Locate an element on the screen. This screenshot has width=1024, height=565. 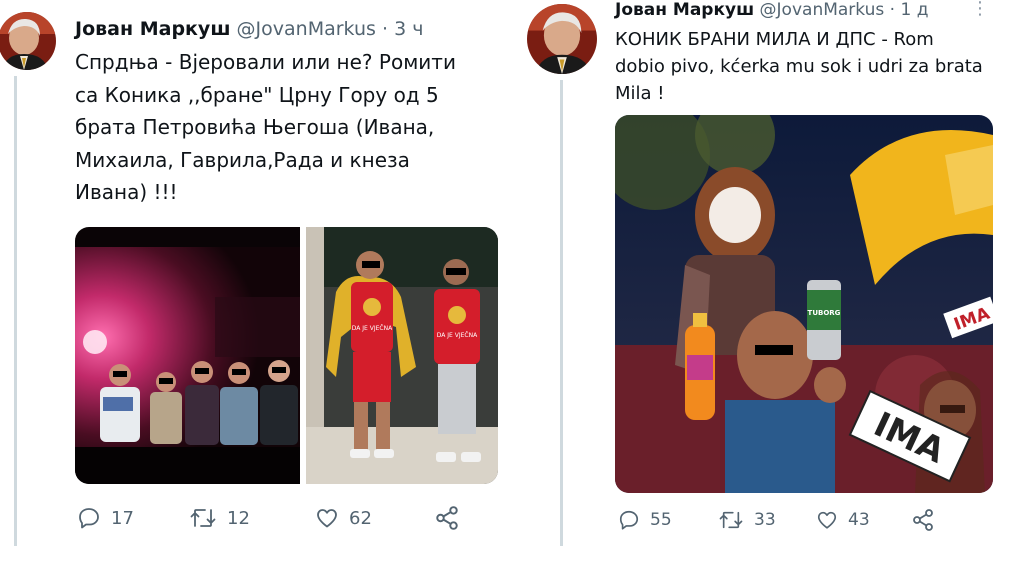
tweet-text-line: брата Петровића Његоша (Ивана, is located at coordinates (255, 127).